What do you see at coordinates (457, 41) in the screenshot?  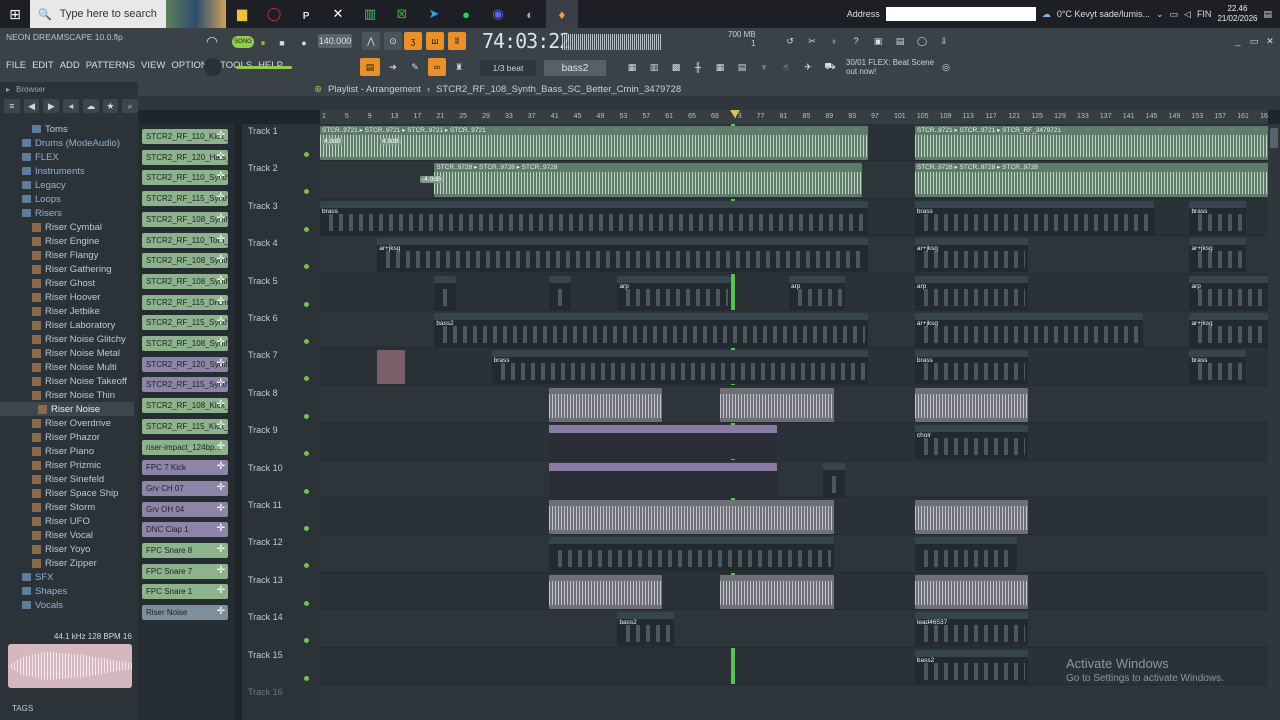 I see `multi-link-icon: ʬ` at bounding box center [457, 41].